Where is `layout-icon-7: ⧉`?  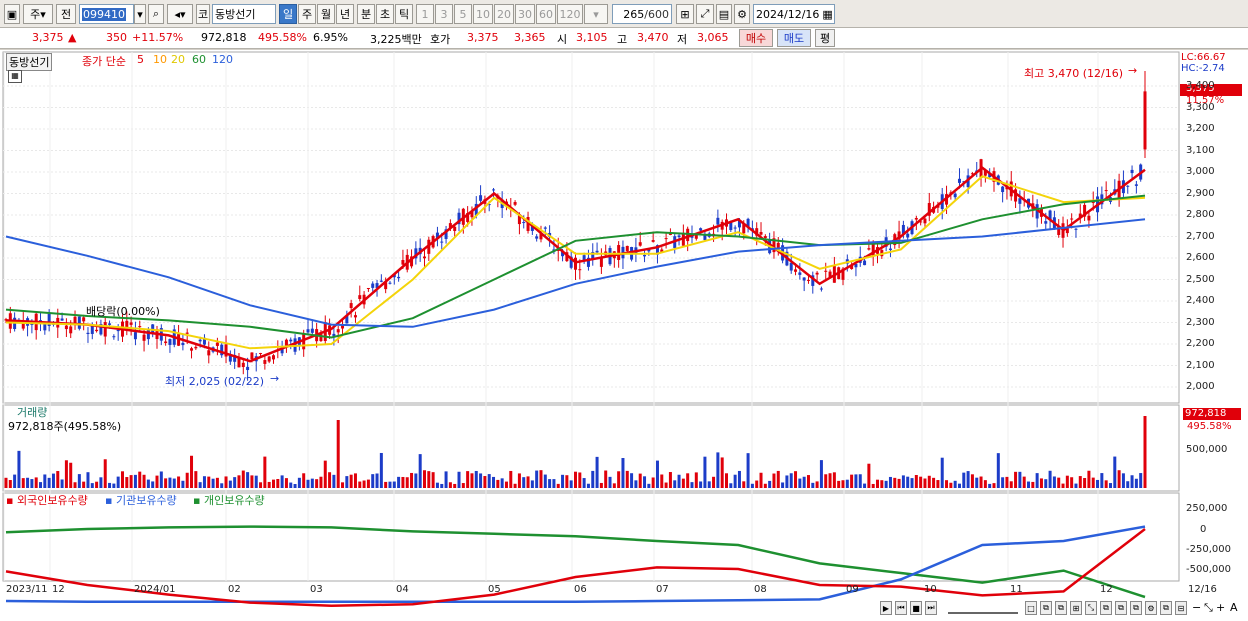 layout-icon-7: ⧉ is located at coordinates (1136, 608).